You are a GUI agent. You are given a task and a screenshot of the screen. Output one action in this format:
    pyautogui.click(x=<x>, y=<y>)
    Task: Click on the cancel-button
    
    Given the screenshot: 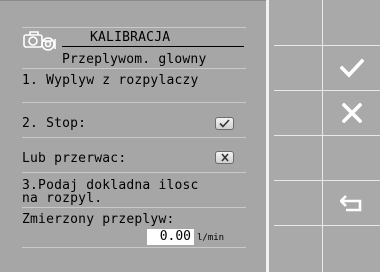 What is the action you would take?
    pyautogui.click(x=351, y=113)
    